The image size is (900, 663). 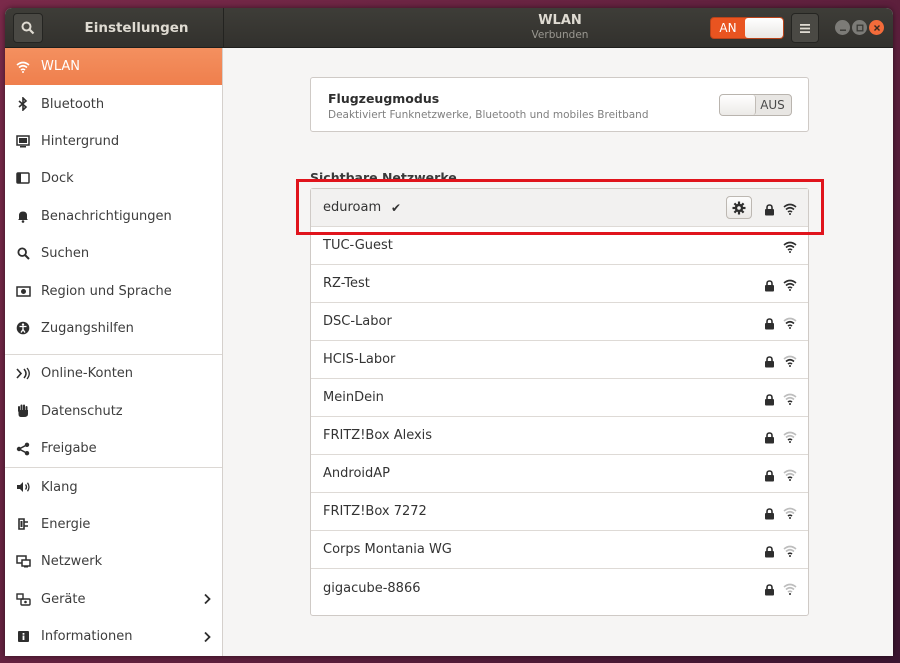 I want to click on network-name: eduroam, so click(x=352, y=207).